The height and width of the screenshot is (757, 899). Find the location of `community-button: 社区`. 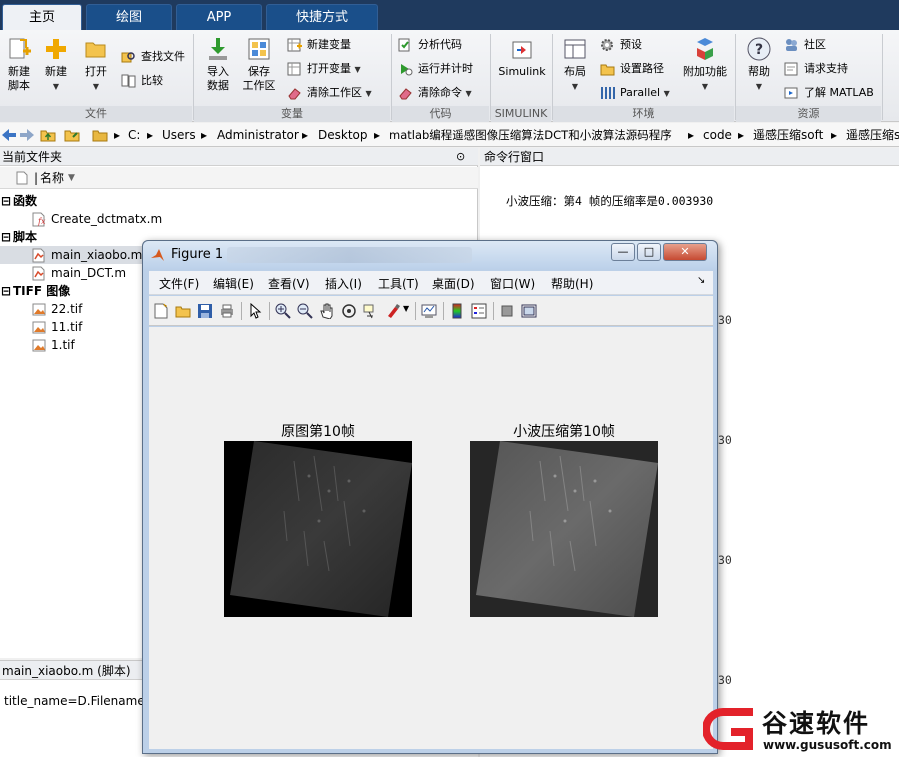

community-button: 社区 is located at coordinates (805, 45).